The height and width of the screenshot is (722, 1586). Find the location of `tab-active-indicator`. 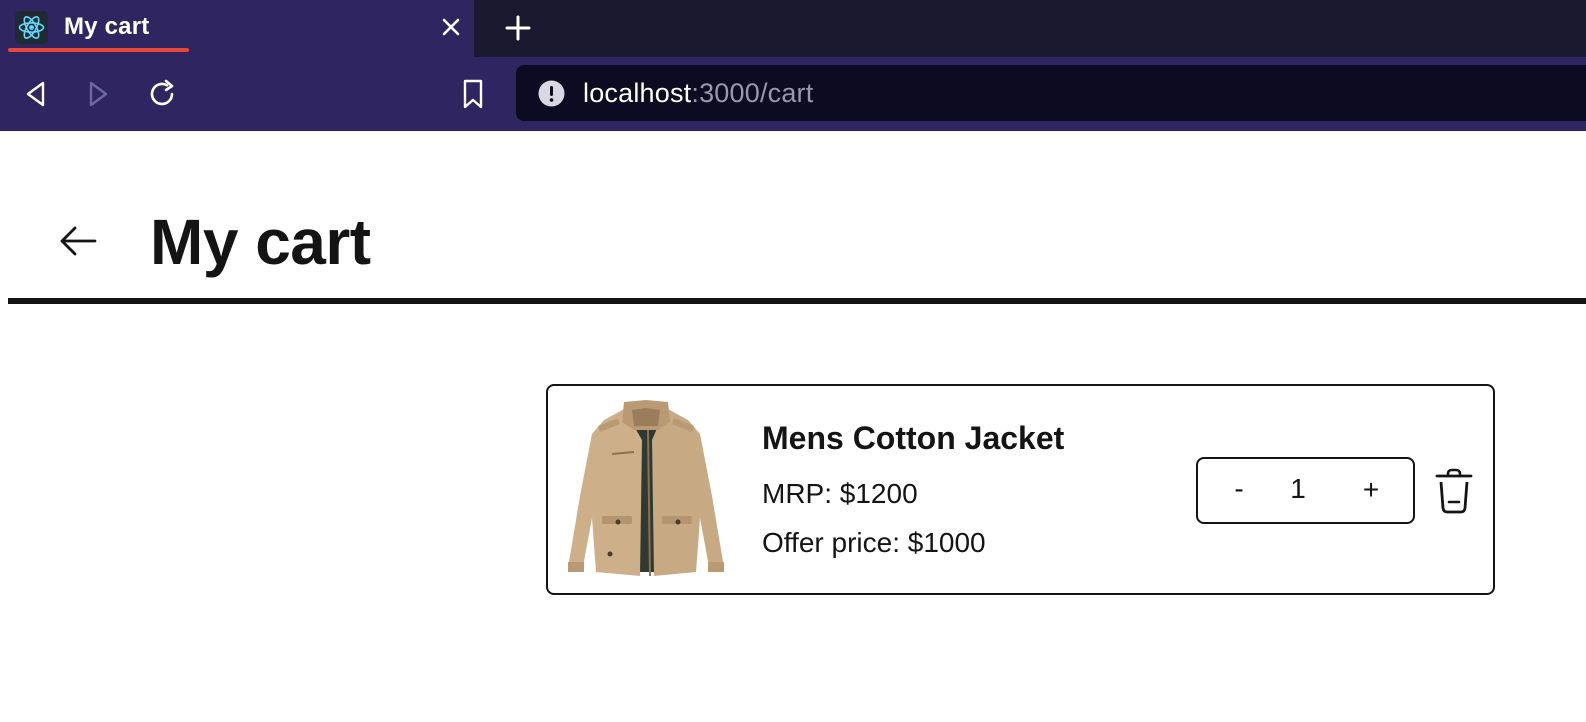

tab-active-indicator is located at coordinates (98, 50).